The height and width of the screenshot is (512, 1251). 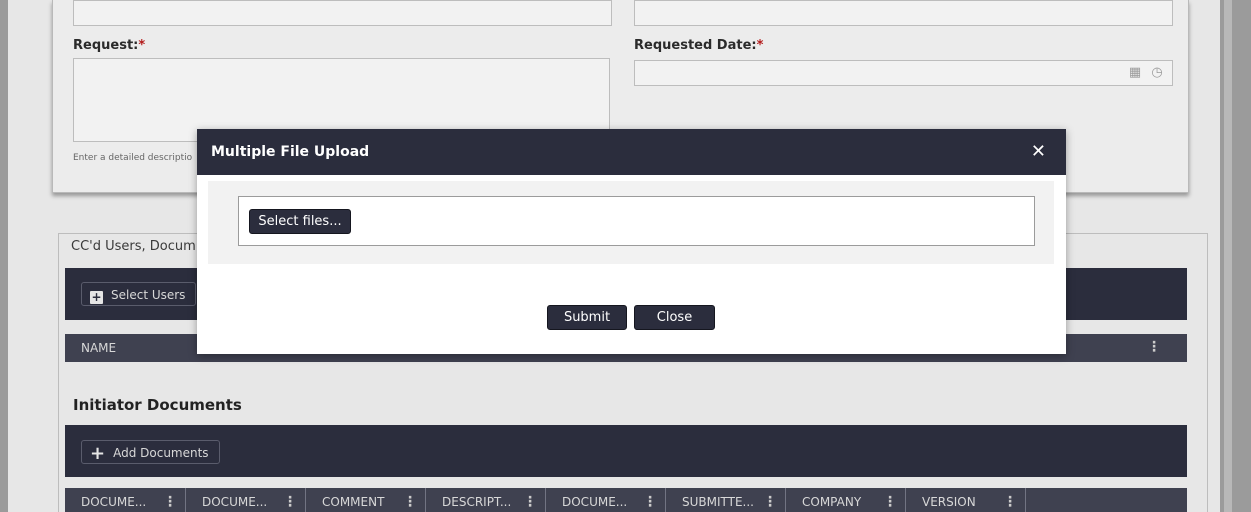 What do you see at coordinates (966, 500) in the screenshot?
I see `documents-column-header: VERSION ⋮` at bounding box center [966, 500].